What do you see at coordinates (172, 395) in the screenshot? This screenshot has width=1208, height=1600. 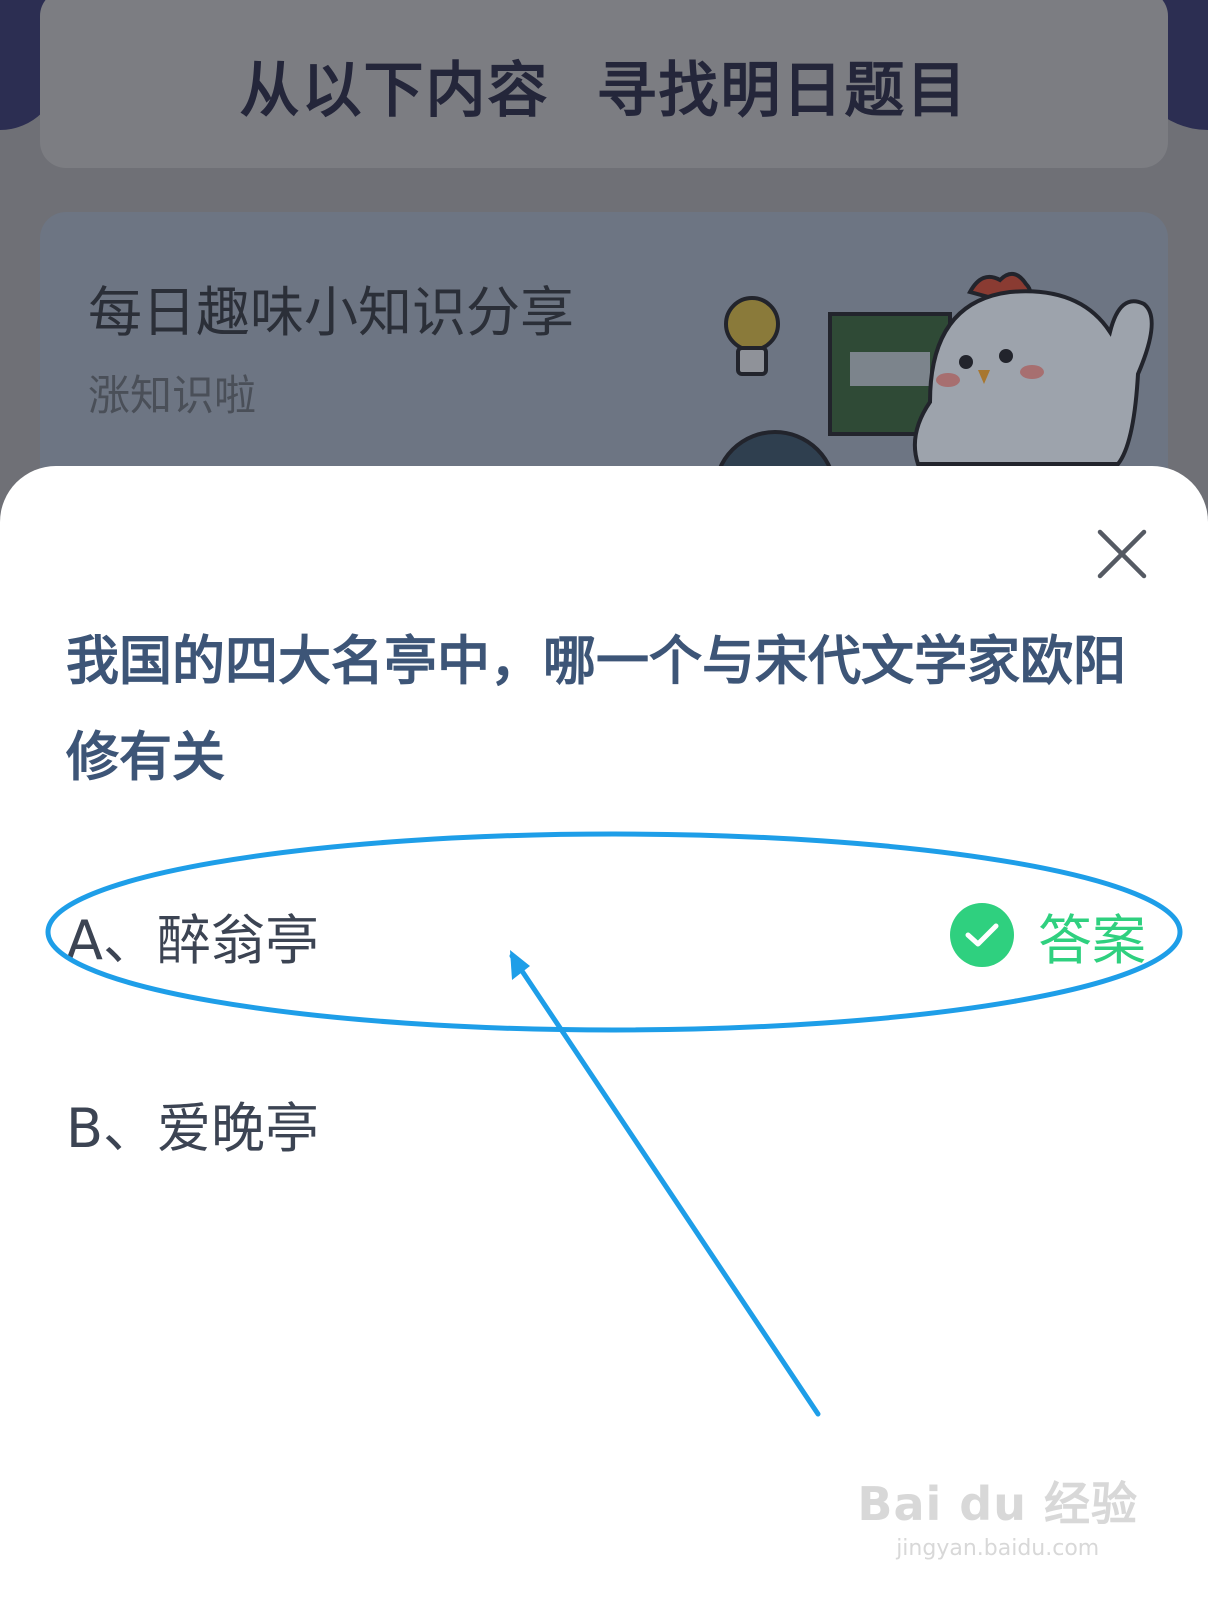 I see `card-subtitle: 涨知识啦` at bounding box center [172, 395].